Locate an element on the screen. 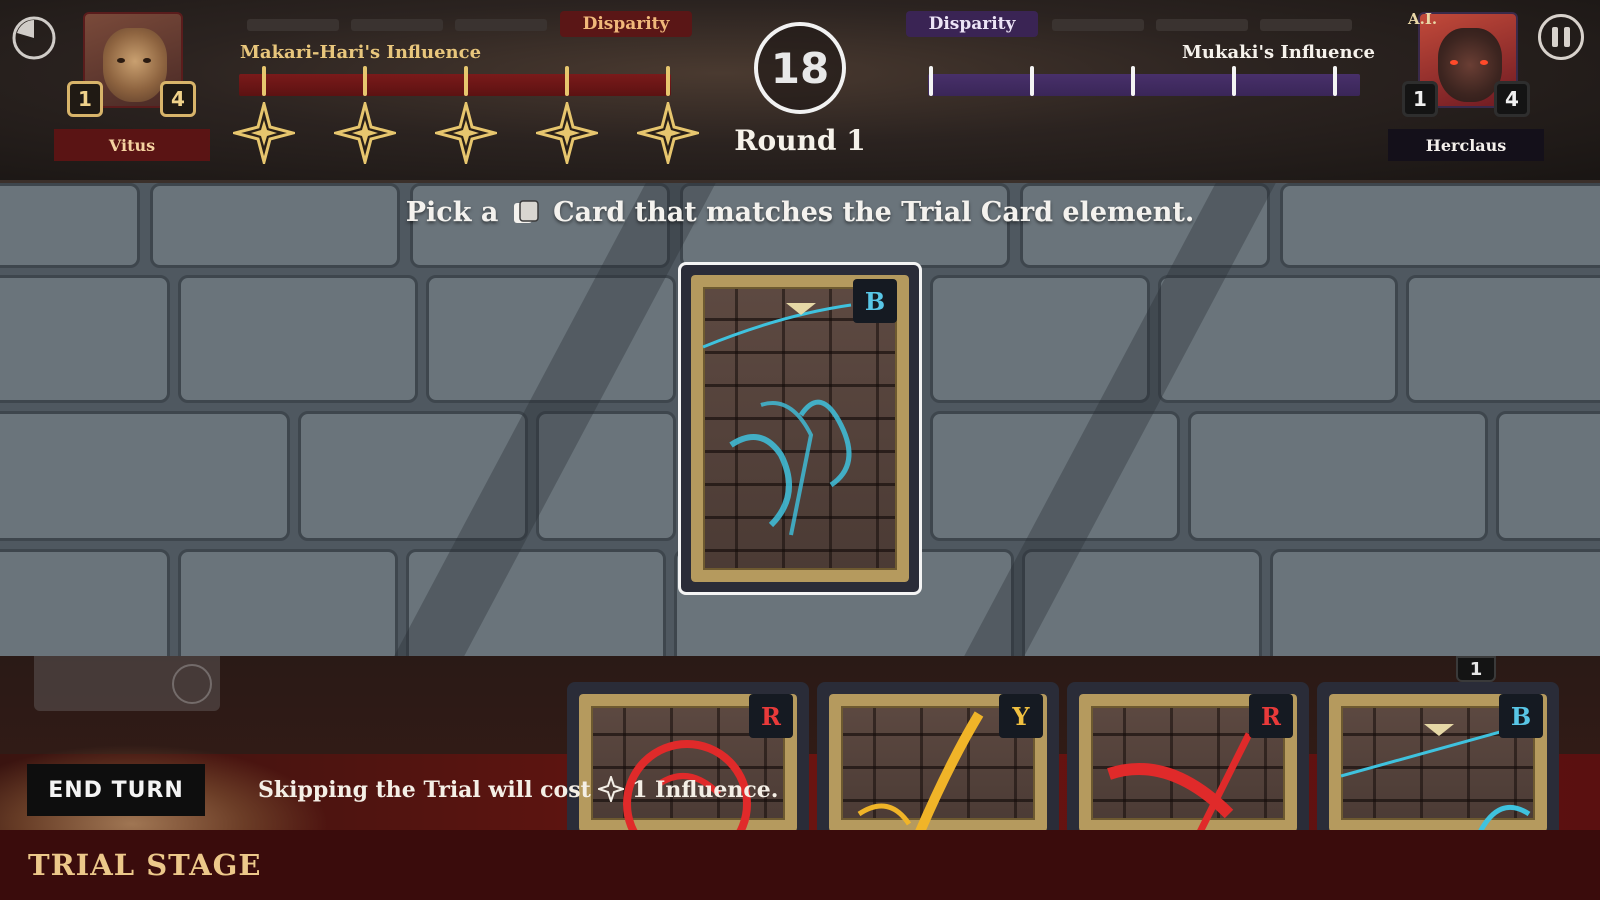  pause-icon is located at coordinates (1555, 37).